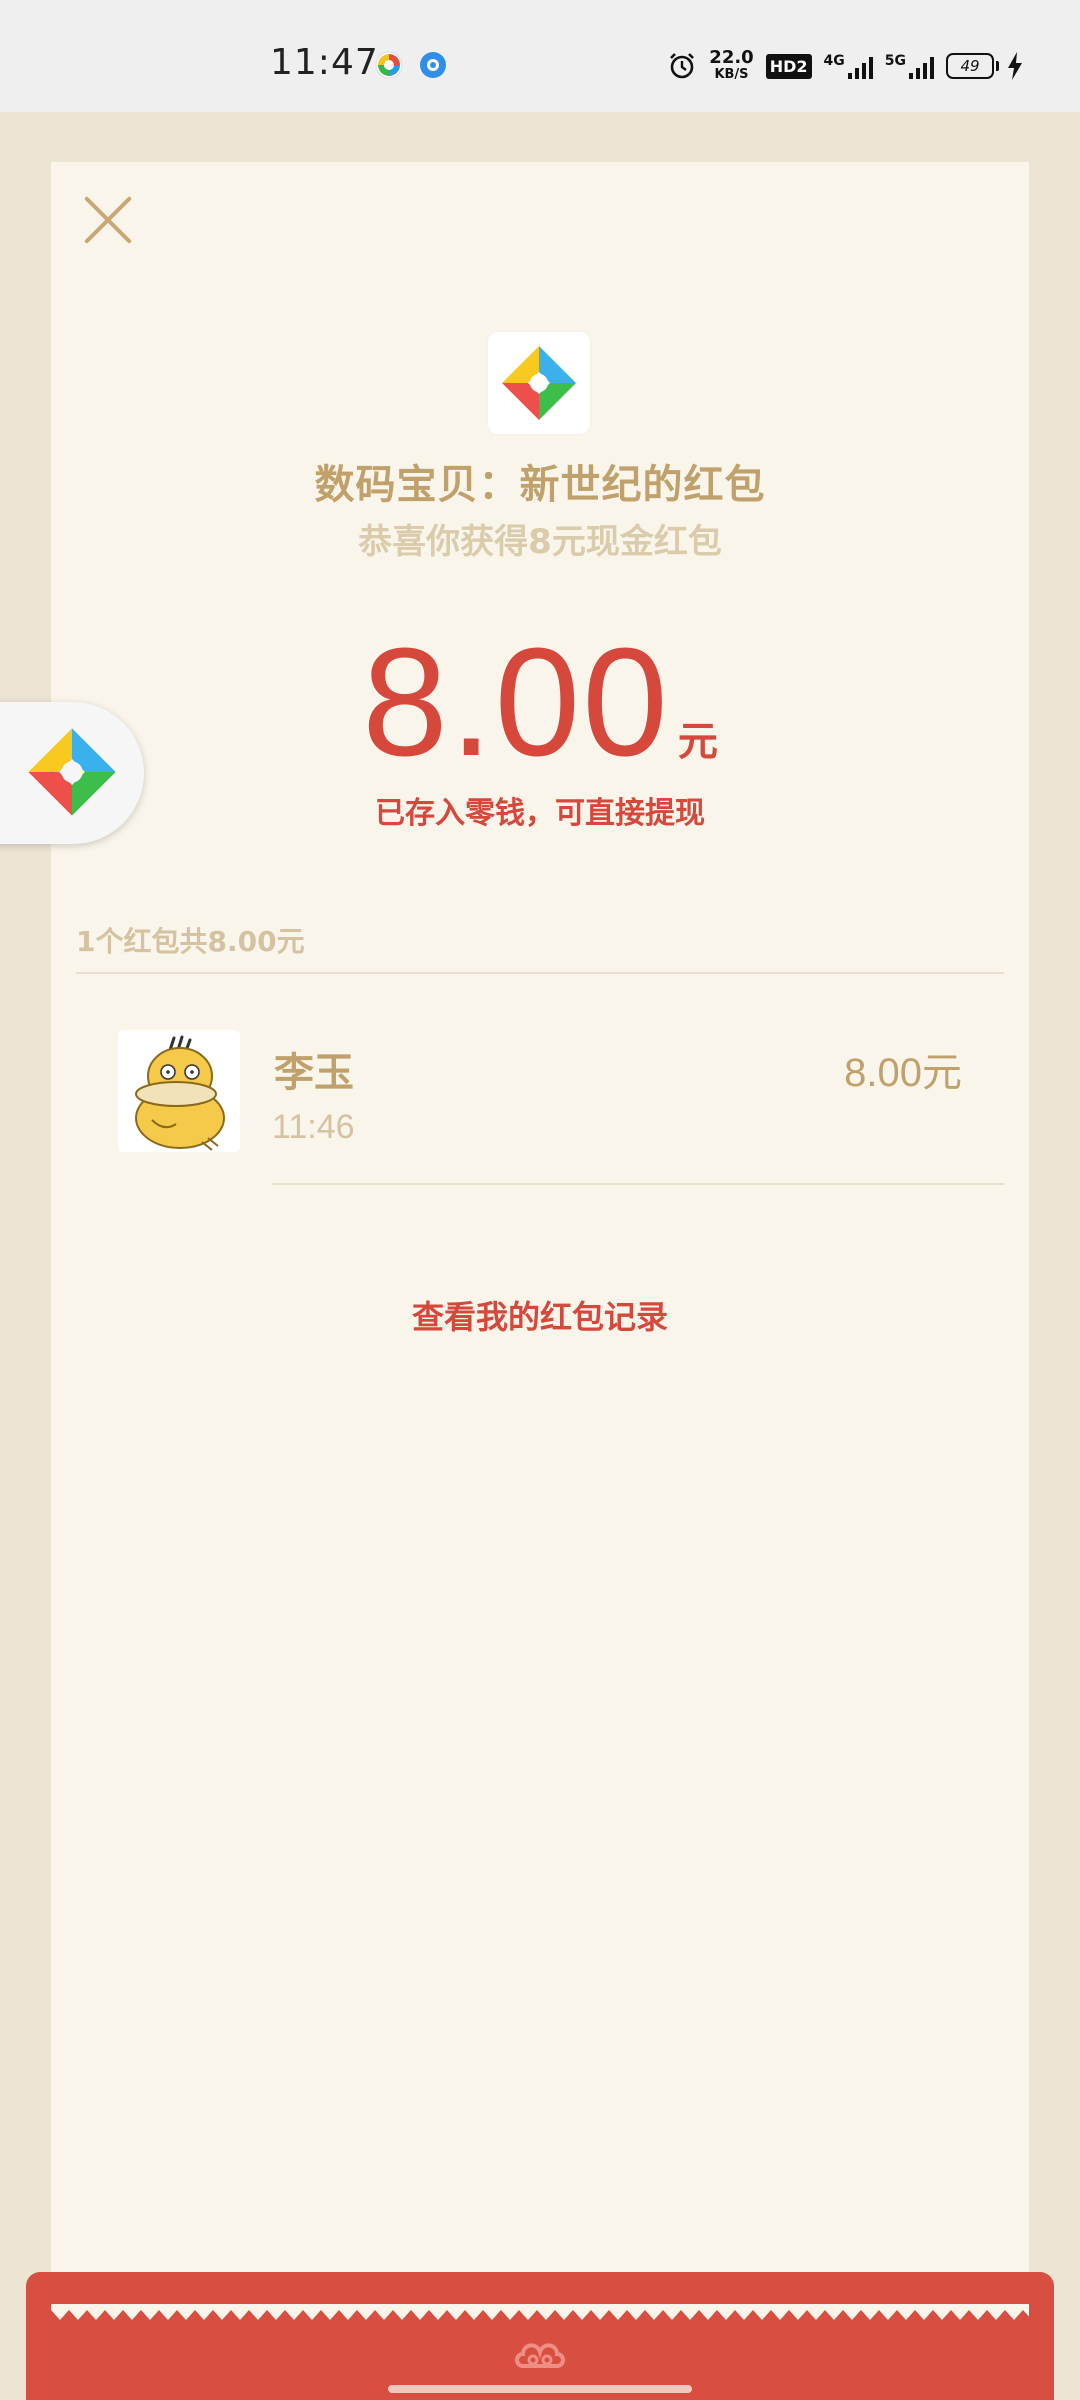  I want to click on alarm-icon, so click(682, 66).